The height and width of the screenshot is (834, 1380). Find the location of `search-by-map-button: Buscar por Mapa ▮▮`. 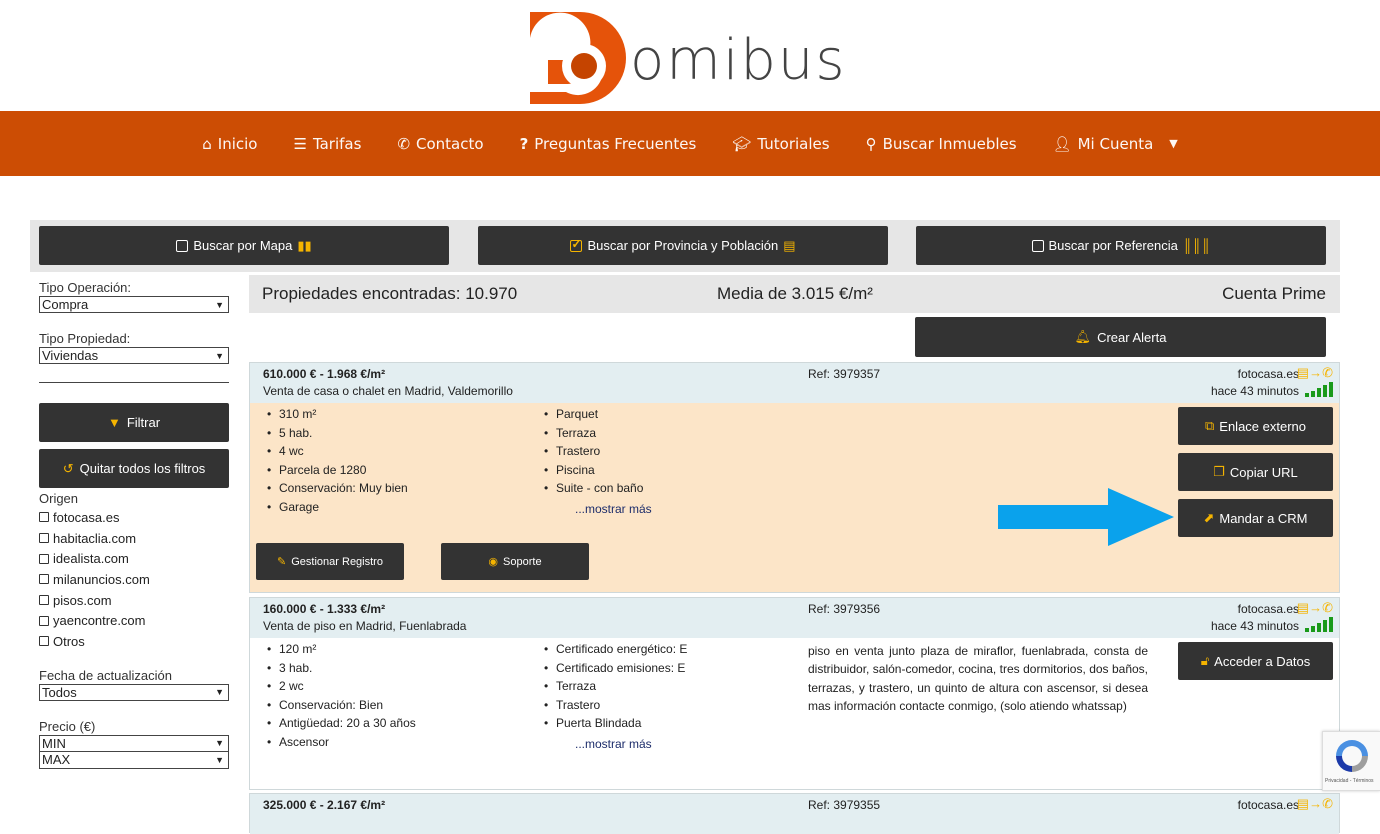

search-by-map-button: Buscar por Mapa ▮▮ is located at coordinates (244, 245).